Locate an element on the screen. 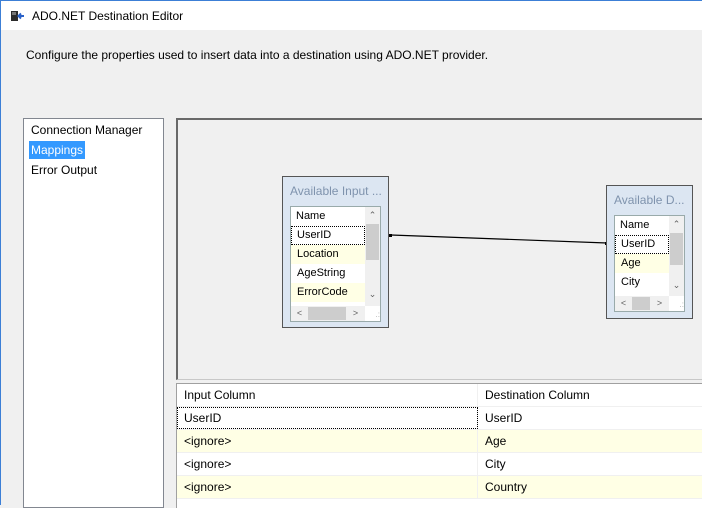  mapping-line-userid is located at coordinates (499, 240).